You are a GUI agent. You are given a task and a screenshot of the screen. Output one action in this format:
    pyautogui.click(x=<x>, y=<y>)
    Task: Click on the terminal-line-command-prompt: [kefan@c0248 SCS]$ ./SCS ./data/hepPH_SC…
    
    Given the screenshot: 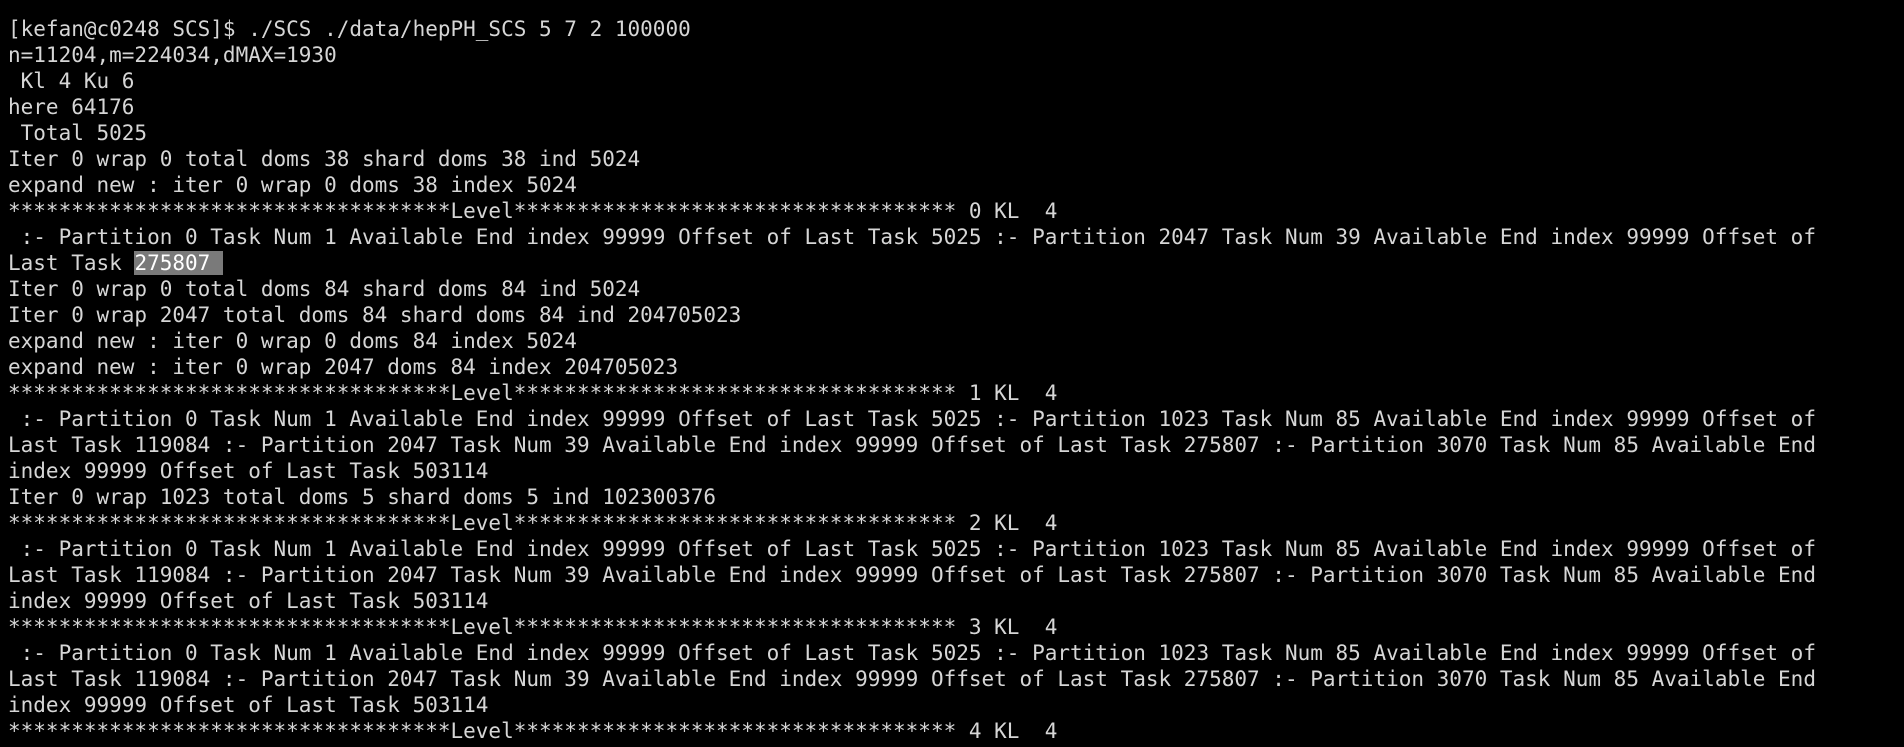 What is the action you would take?
    pyautogui.click(x=349, y=29)
    